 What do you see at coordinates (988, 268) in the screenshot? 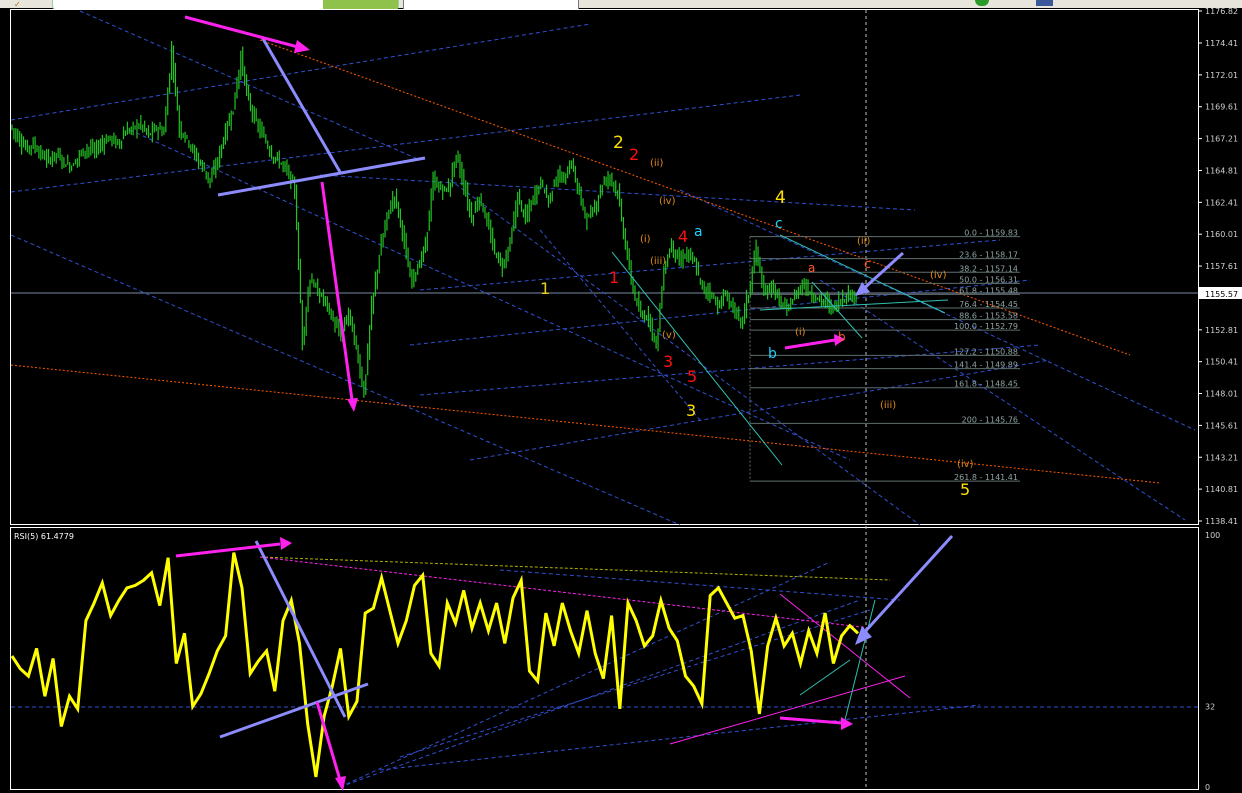
I see `fib-level-label: 38.2 - 1157.14` at bounding box center [988, 268].